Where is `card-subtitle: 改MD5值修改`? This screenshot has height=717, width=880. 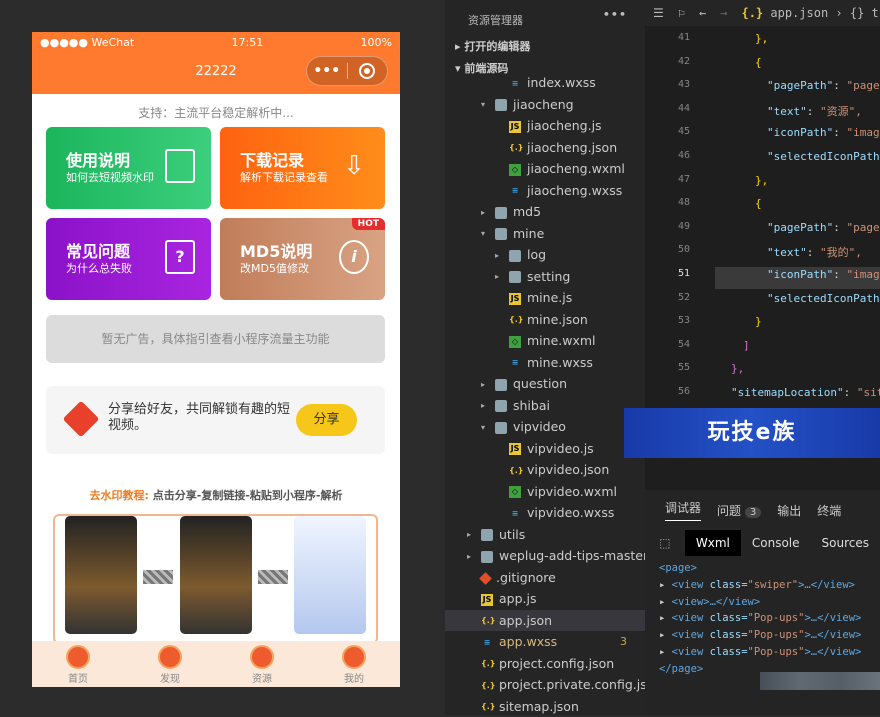
card-subtitle: 改MD5值修改 is located at coordinates (287, 268).